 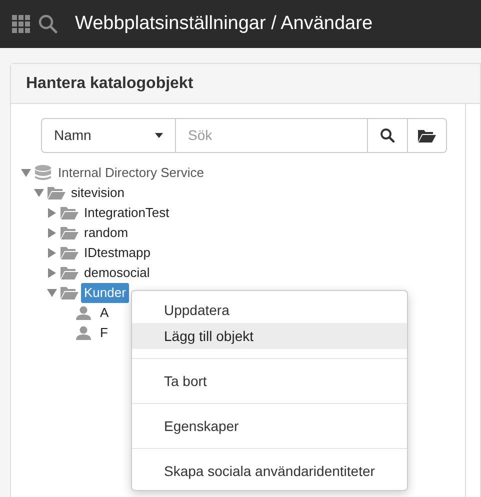 What do you see at coordinates (106, 233) in the screenshot?
I see `tree-item: random` at bounding box center [106, 233].